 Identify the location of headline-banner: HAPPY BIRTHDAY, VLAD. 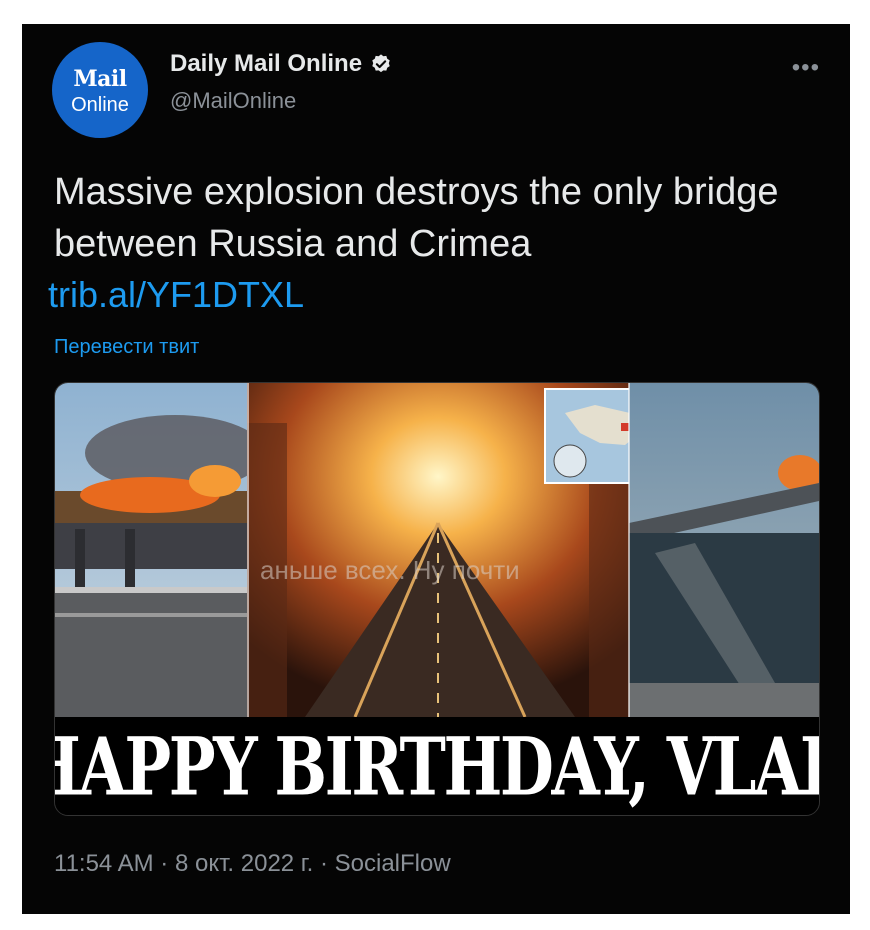
(437, 766).